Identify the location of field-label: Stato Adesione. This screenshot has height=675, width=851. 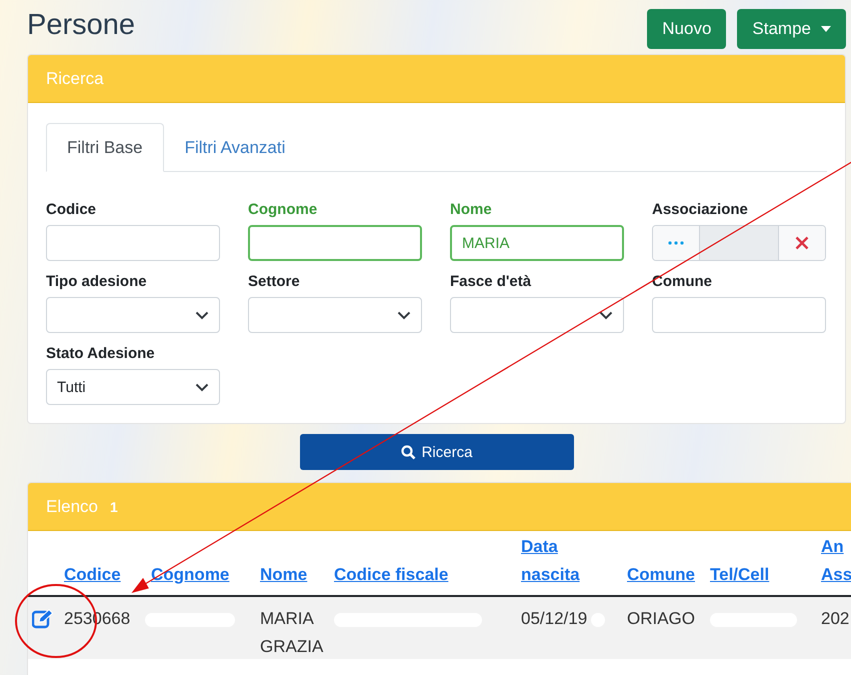
(101, 354).